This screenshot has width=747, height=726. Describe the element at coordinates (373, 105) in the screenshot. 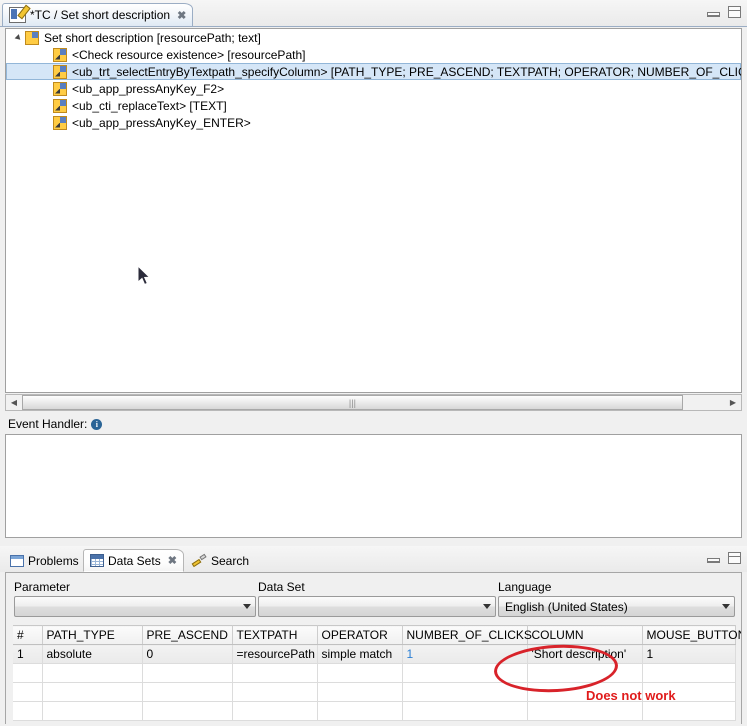

I see `tree-row: <ub_cti_replaceText> [TEXT]` at that location.